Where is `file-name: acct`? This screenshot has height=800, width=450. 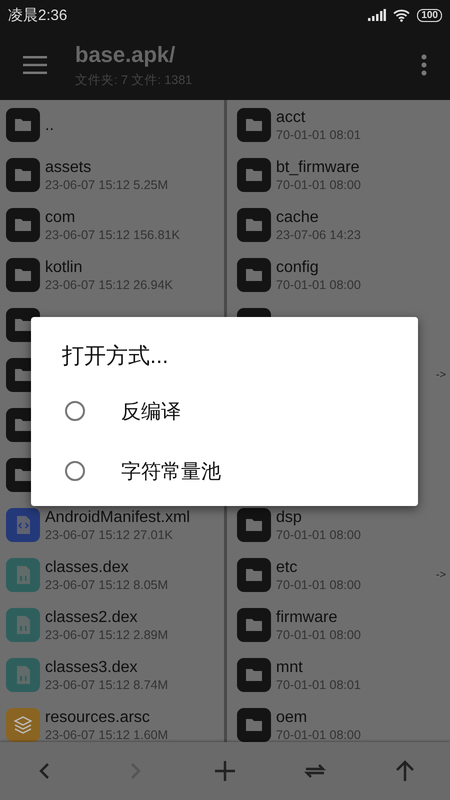 file-name: acct is located at coordinates (363, 117).